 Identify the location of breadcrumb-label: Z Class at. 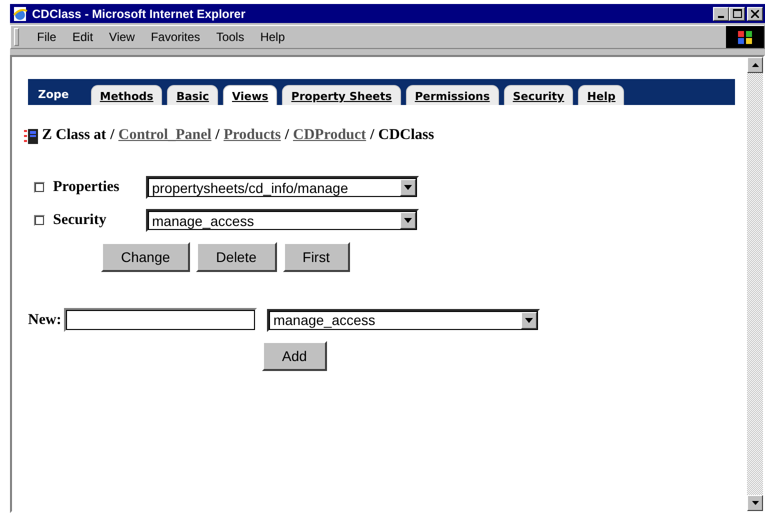
(74, 135).